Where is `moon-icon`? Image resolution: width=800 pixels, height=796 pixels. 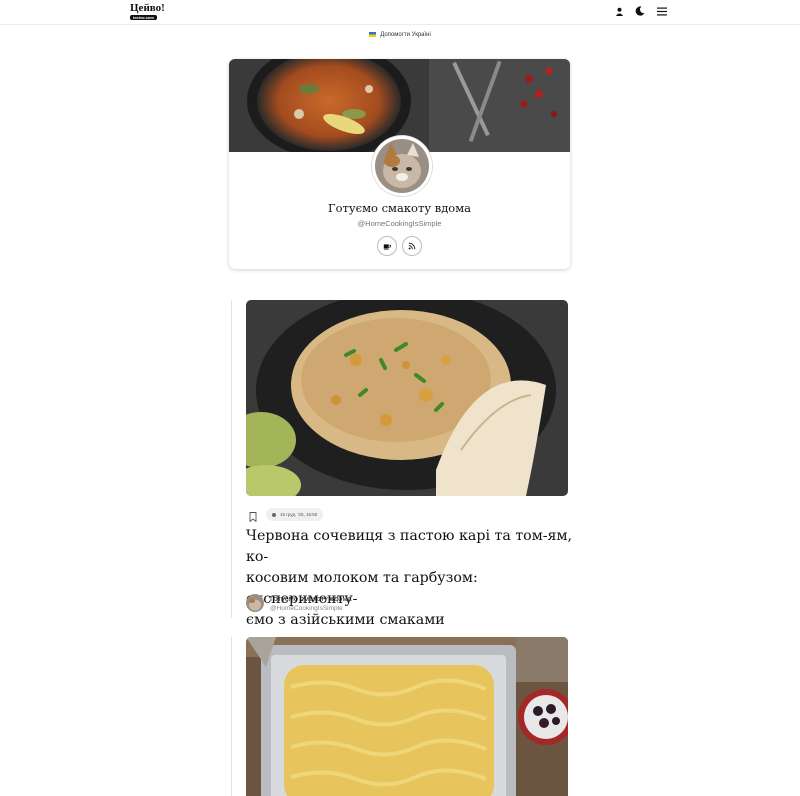
moon-icon is located at coordinates (640, 11).